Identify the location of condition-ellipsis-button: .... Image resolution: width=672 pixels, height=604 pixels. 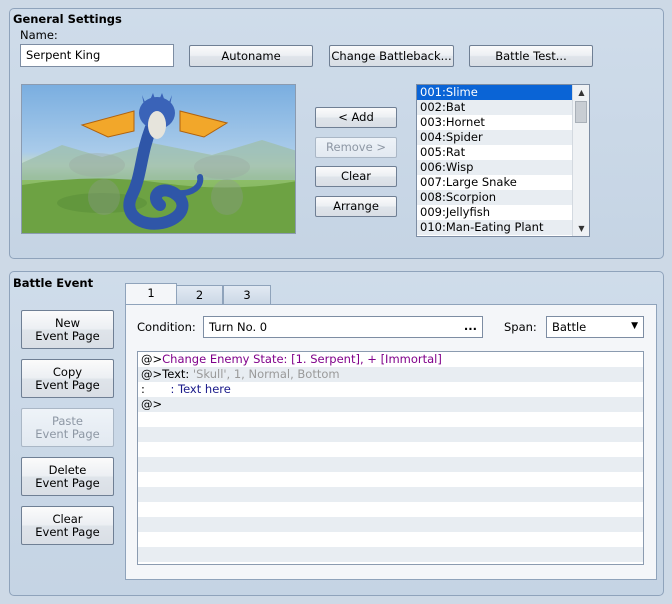
(470, 326).